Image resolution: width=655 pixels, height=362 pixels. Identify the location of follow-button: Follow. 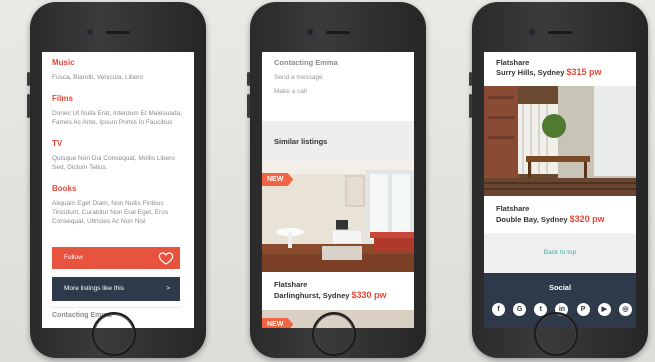
(116, 258).